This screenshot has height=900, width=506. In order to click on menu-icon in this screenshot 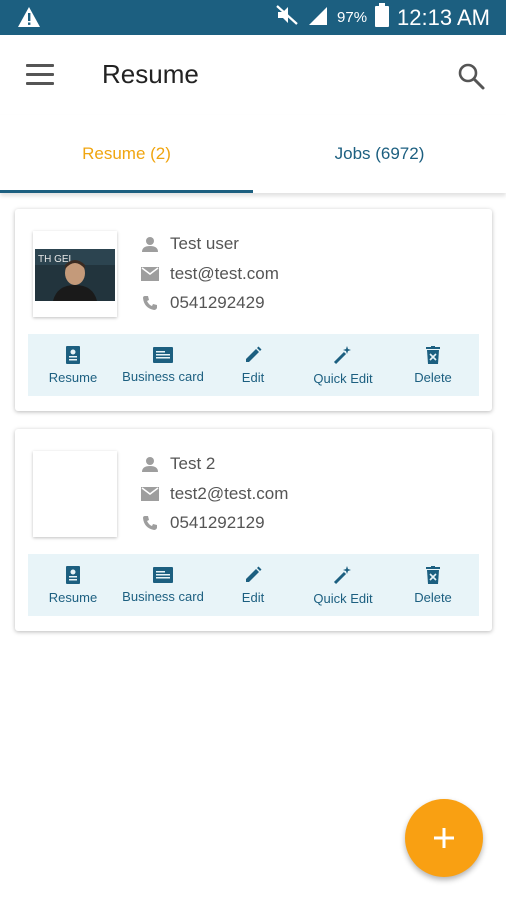, I will do `click(40, 75)`.